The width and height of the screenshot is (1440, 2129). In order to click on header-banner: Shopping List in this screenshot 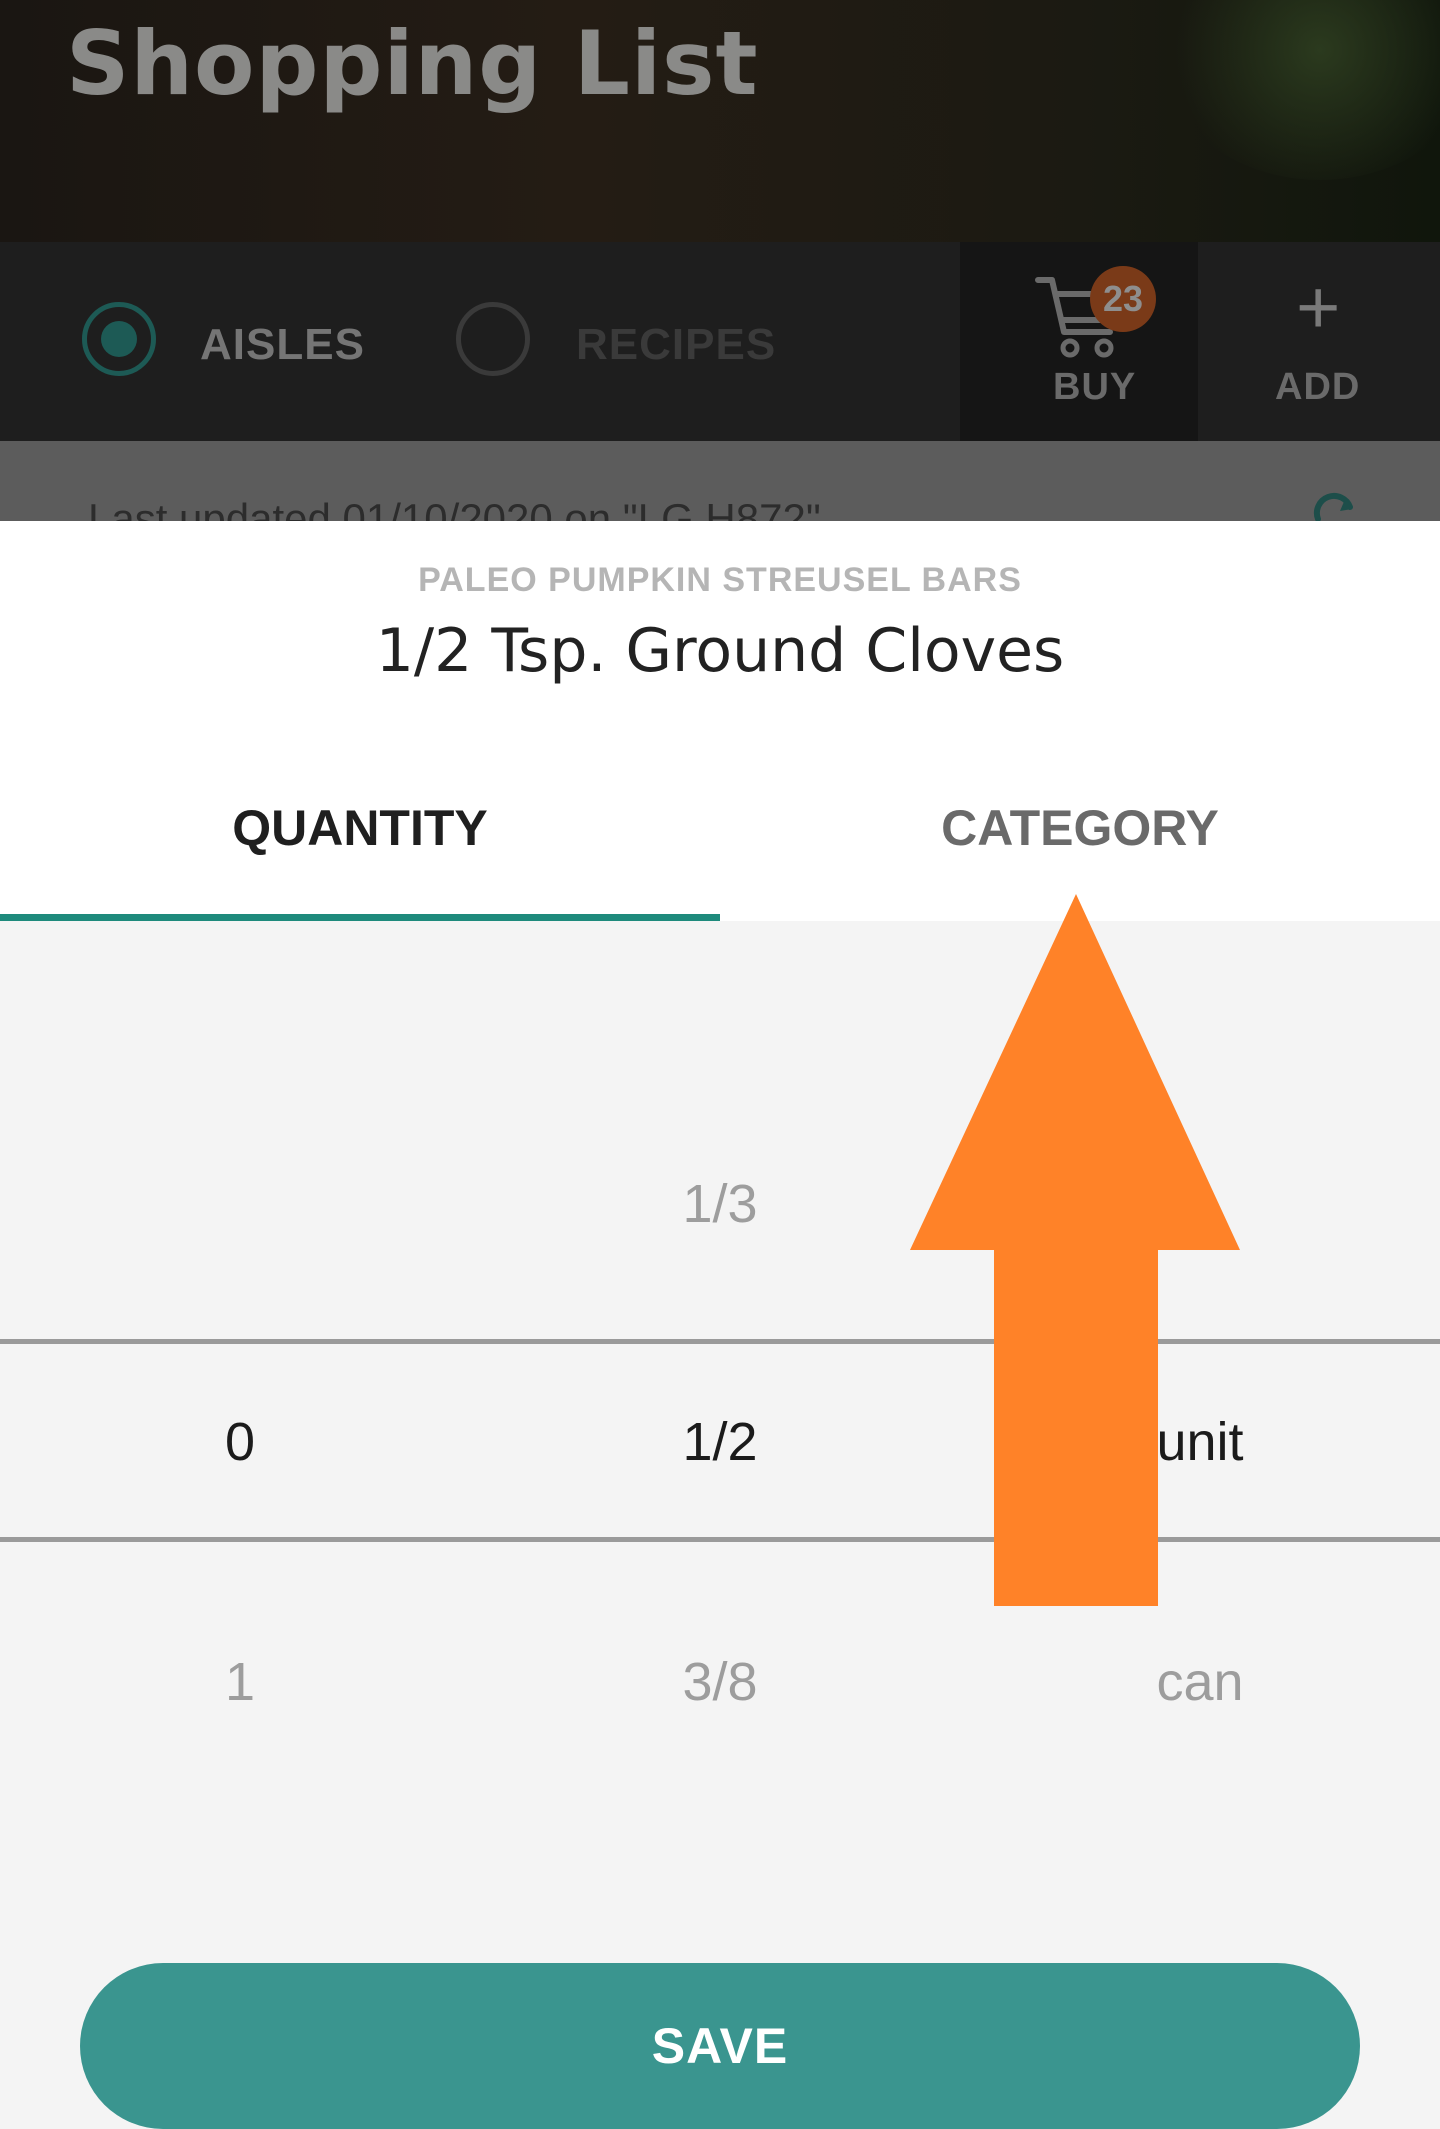, I will do `click(720, 121)`.